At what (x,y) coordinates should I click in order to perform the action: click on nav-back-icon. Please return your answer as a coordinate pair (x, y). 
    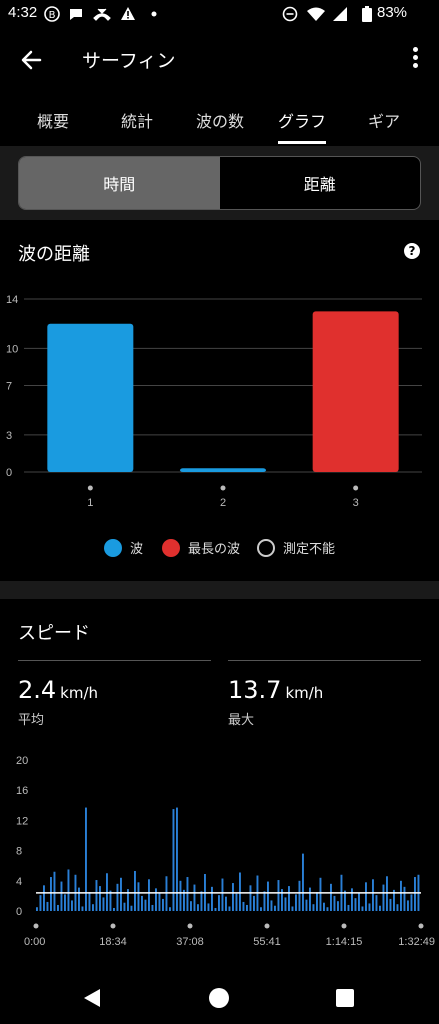
    Looking at the image, I should click on (92, 998).